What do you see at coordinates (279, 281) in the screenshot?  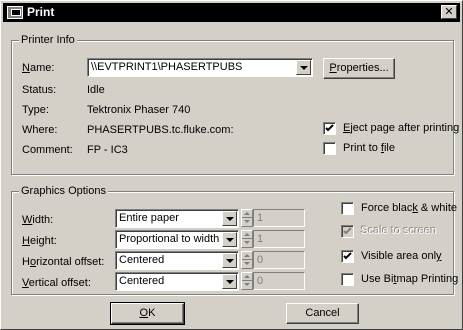 I see `vertical-offset-number-field: 0` at bounding box center [279, 281].